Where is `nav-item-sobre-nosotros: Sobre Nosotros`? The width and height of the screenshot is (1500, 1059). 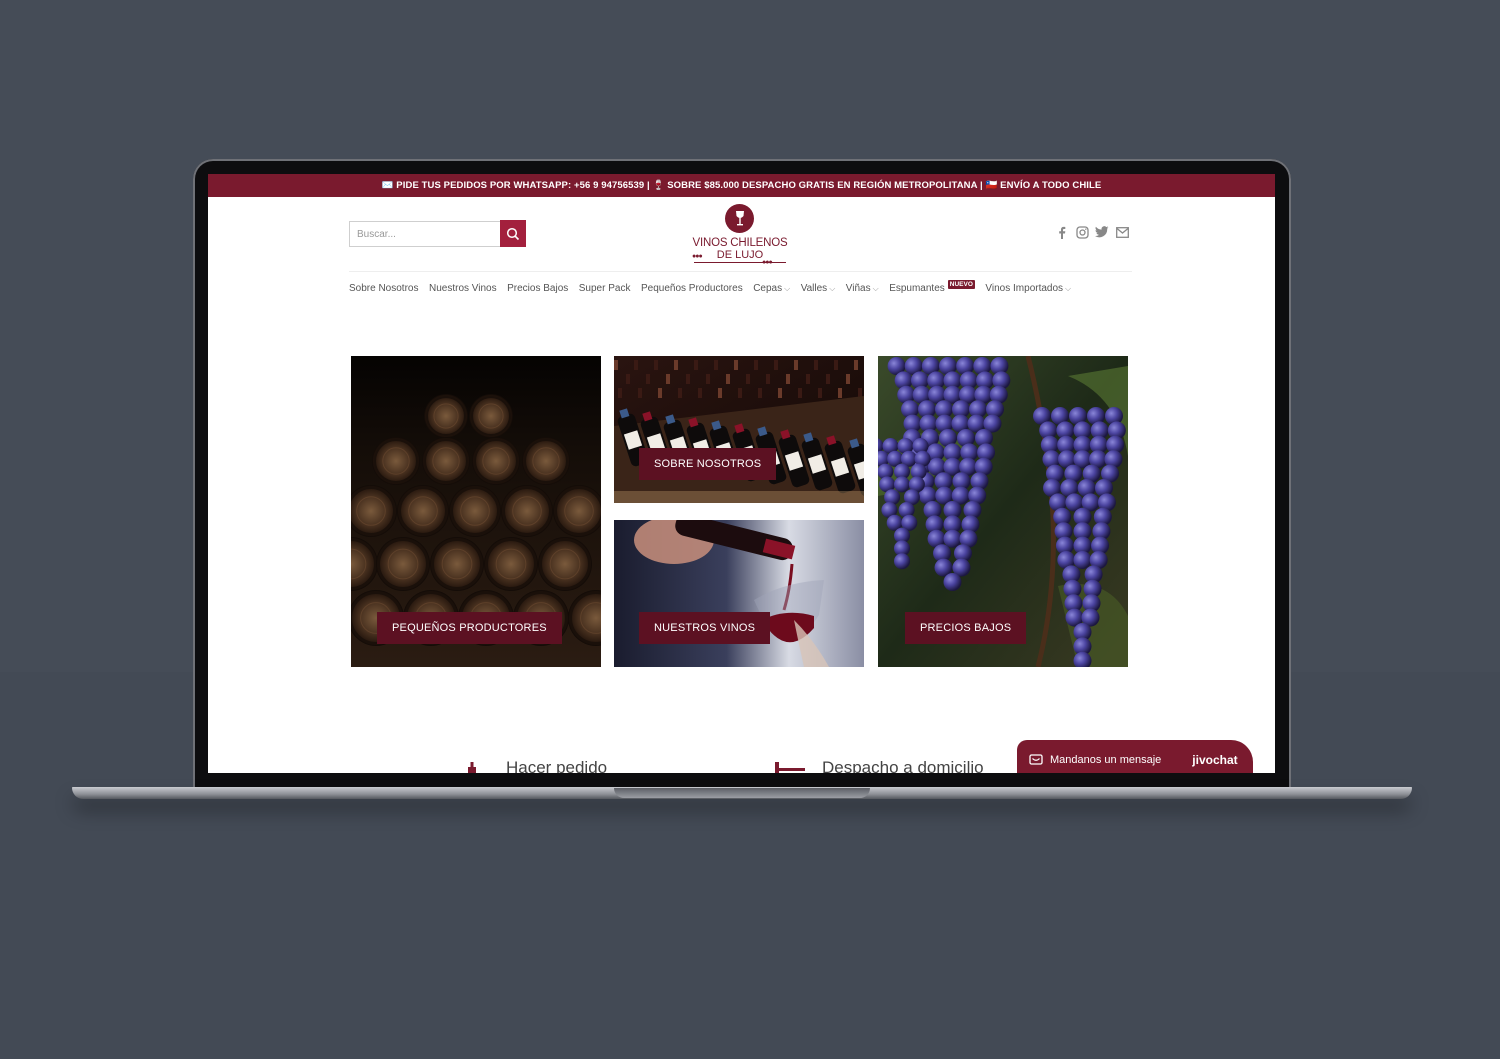
nav-item-sobre-nosotros: Sobre Nosotros is located at coordinates (383, 288).